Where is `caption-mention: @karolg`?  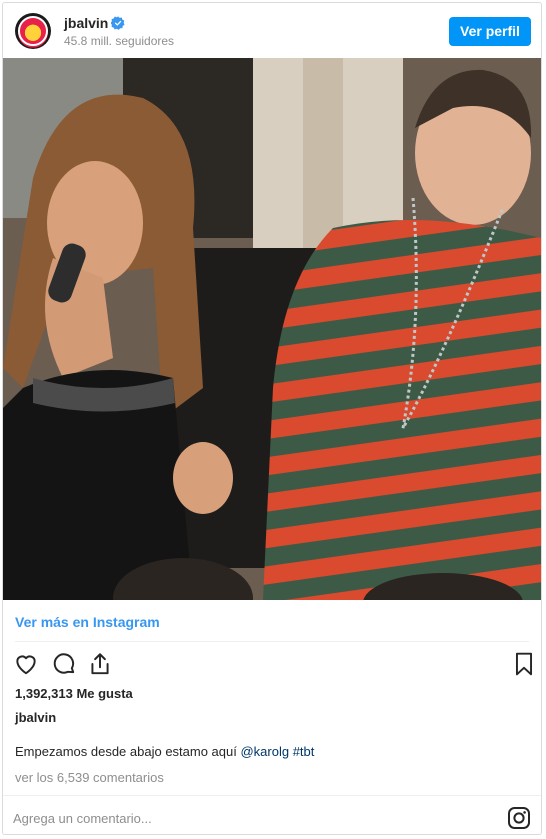
caption-mention: @karolg is located at coordinates (264, 751).